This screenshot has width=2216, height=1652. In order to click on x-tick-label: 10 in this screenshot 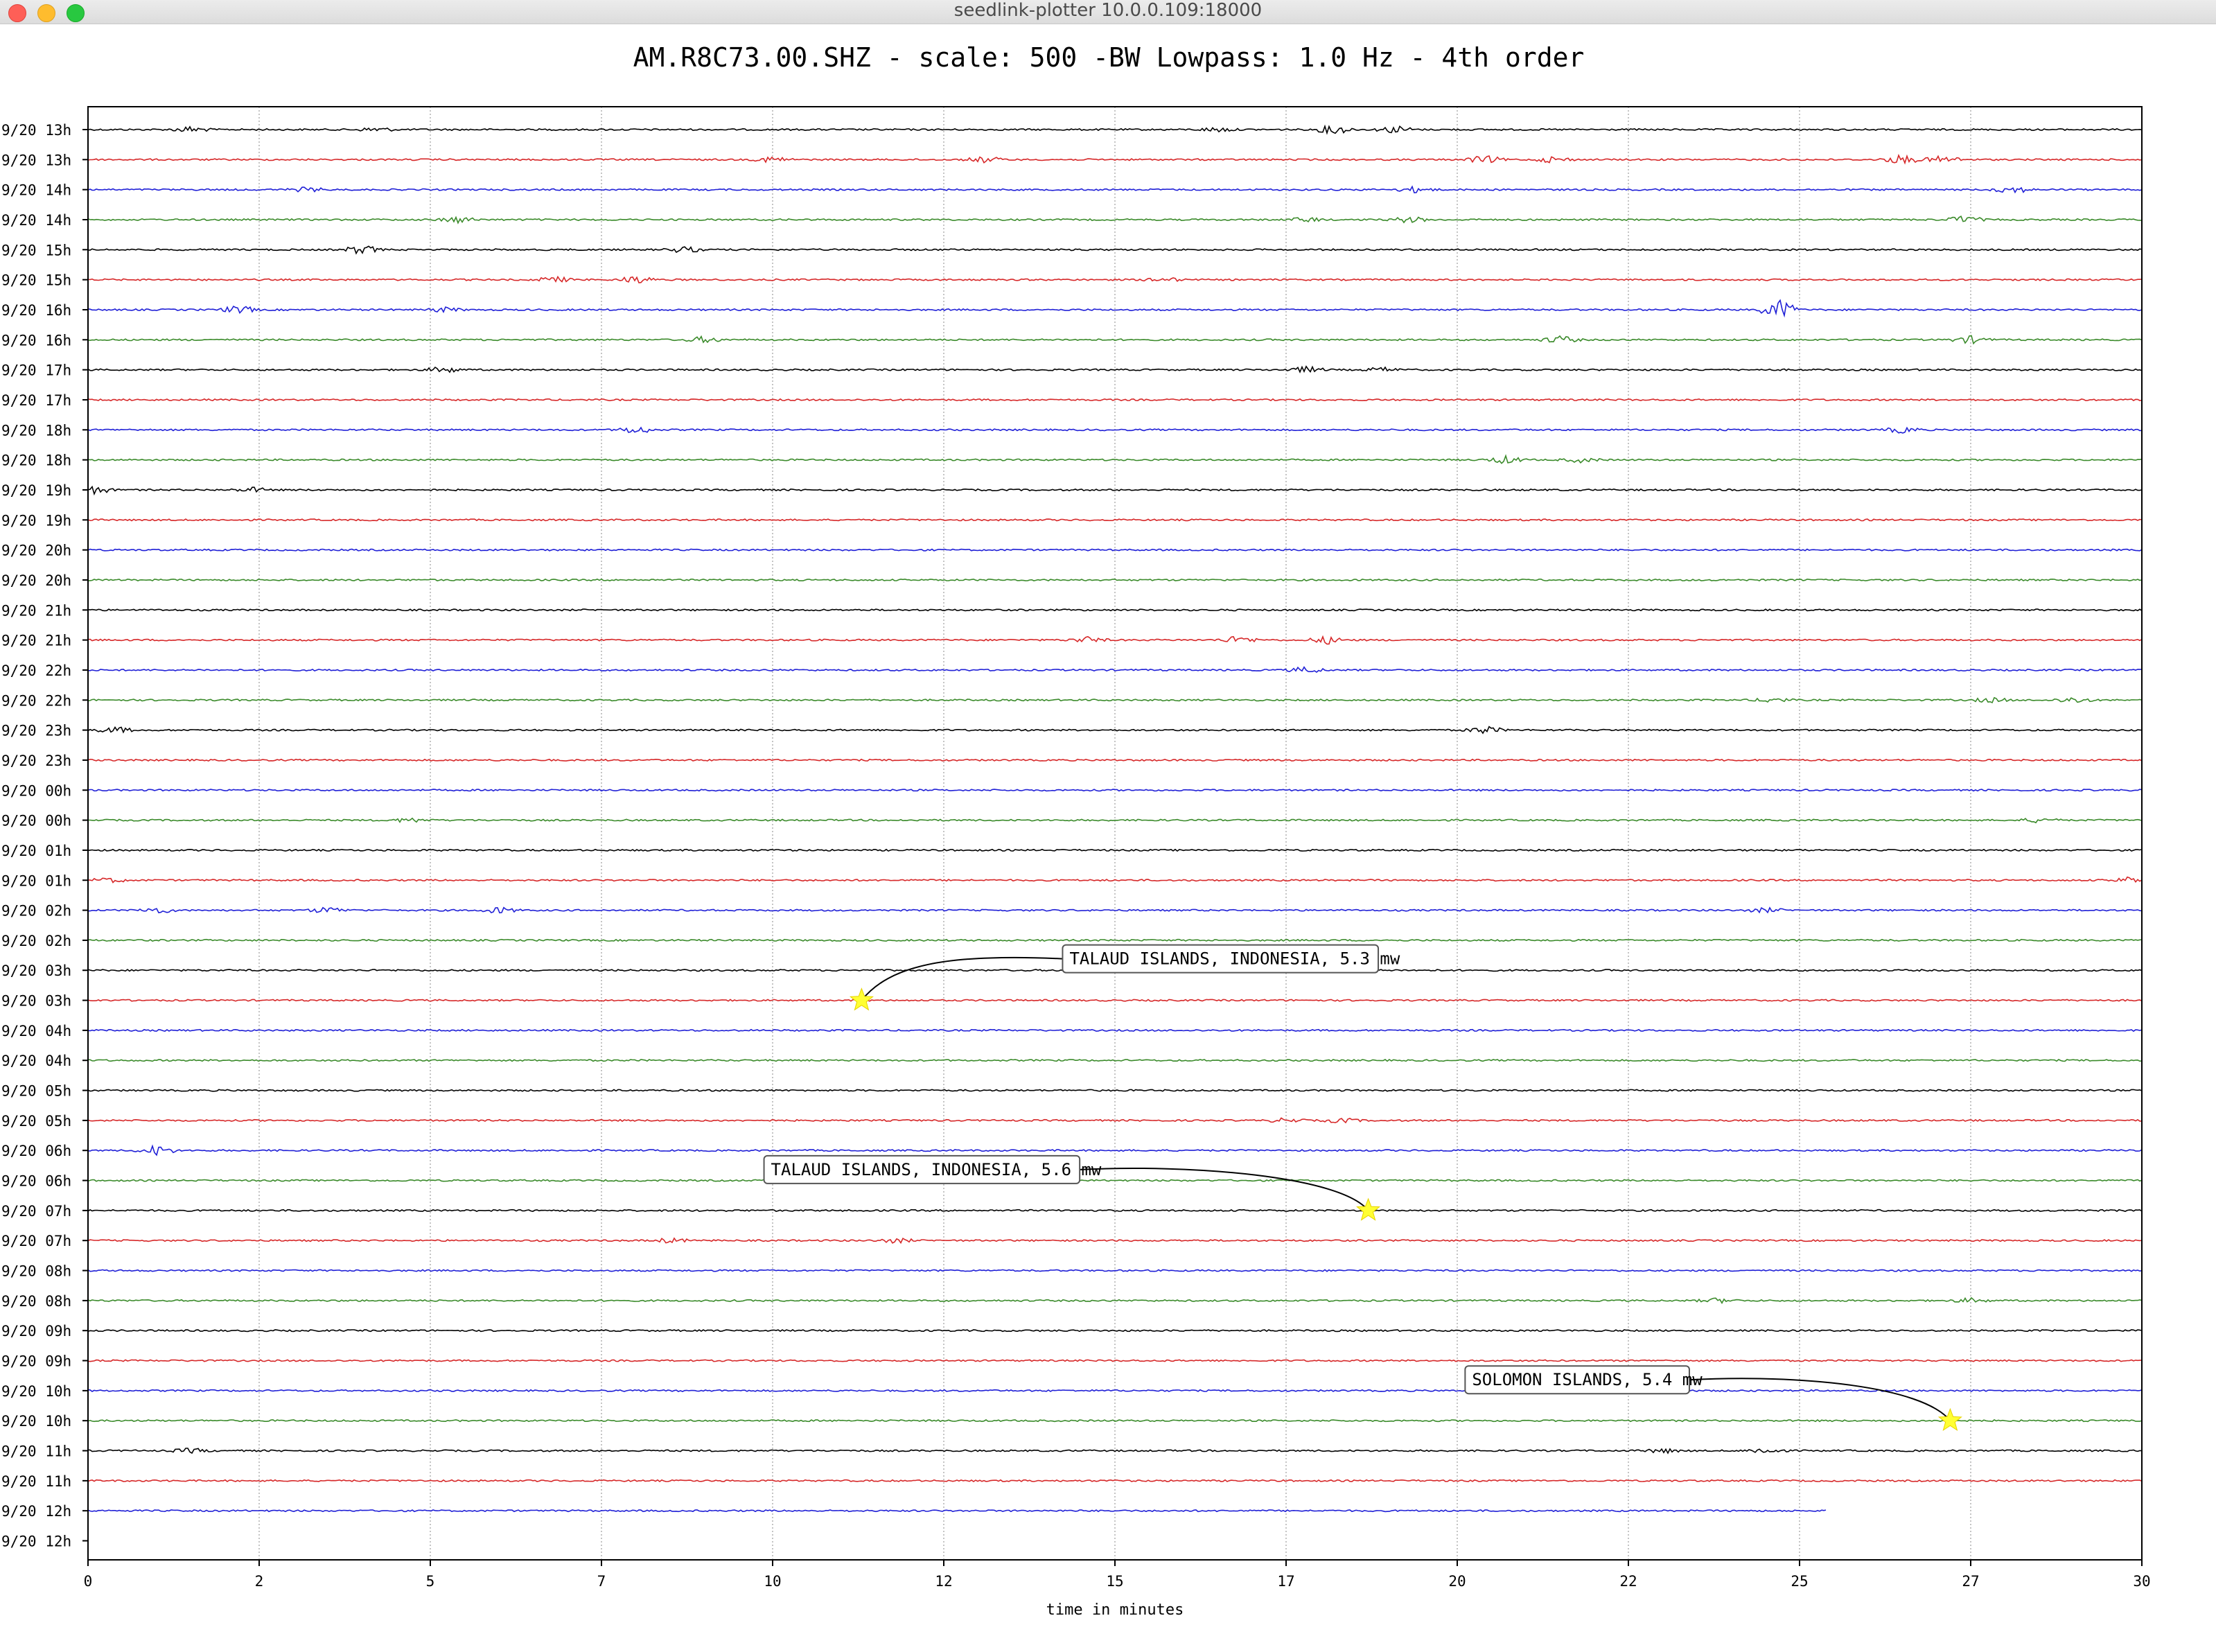, I will do `click(773, 1581)`.